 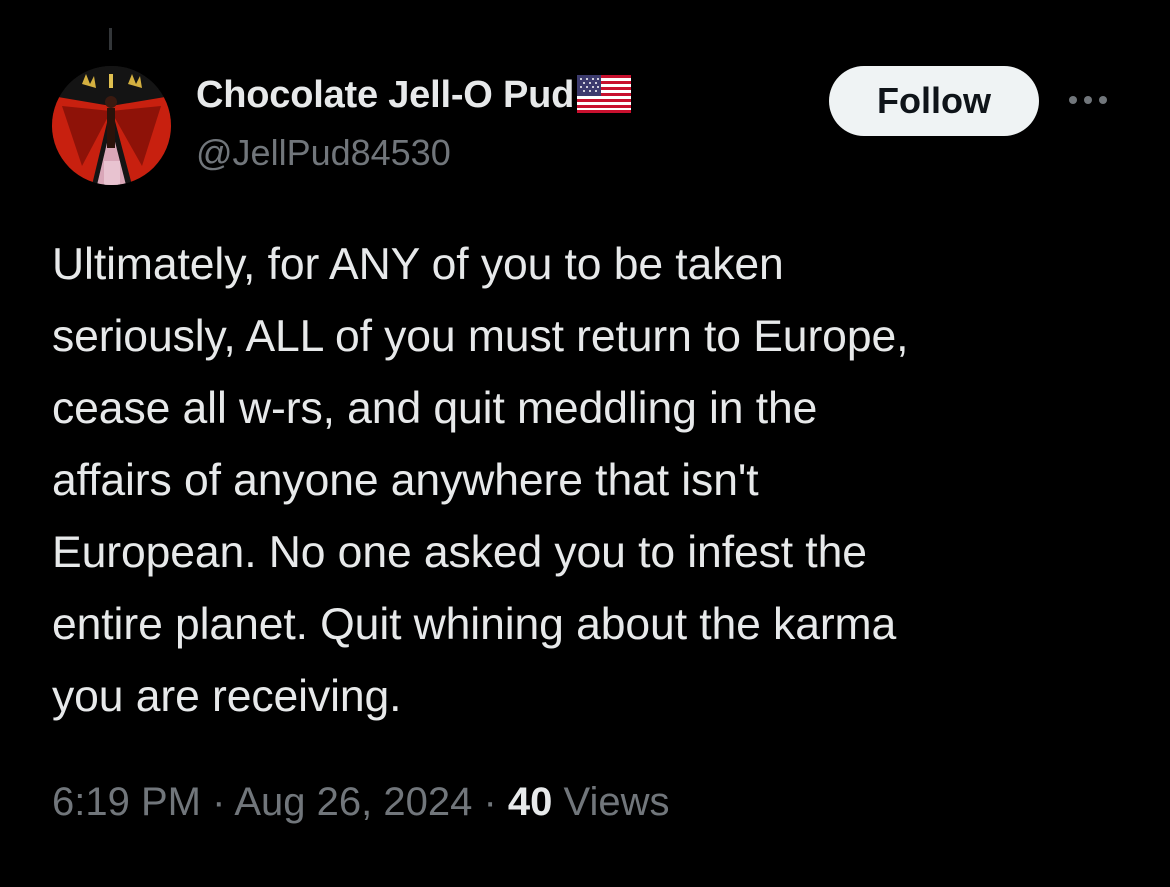 I want to click on avatar, so click(x=111, y=125).